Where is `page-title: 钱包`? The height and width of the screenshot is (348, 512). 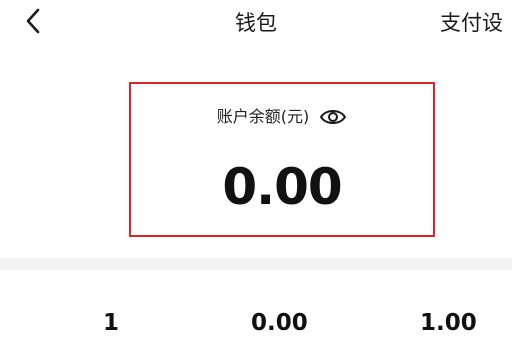
page-title: 钱包 is located at coordinates (256, 23).